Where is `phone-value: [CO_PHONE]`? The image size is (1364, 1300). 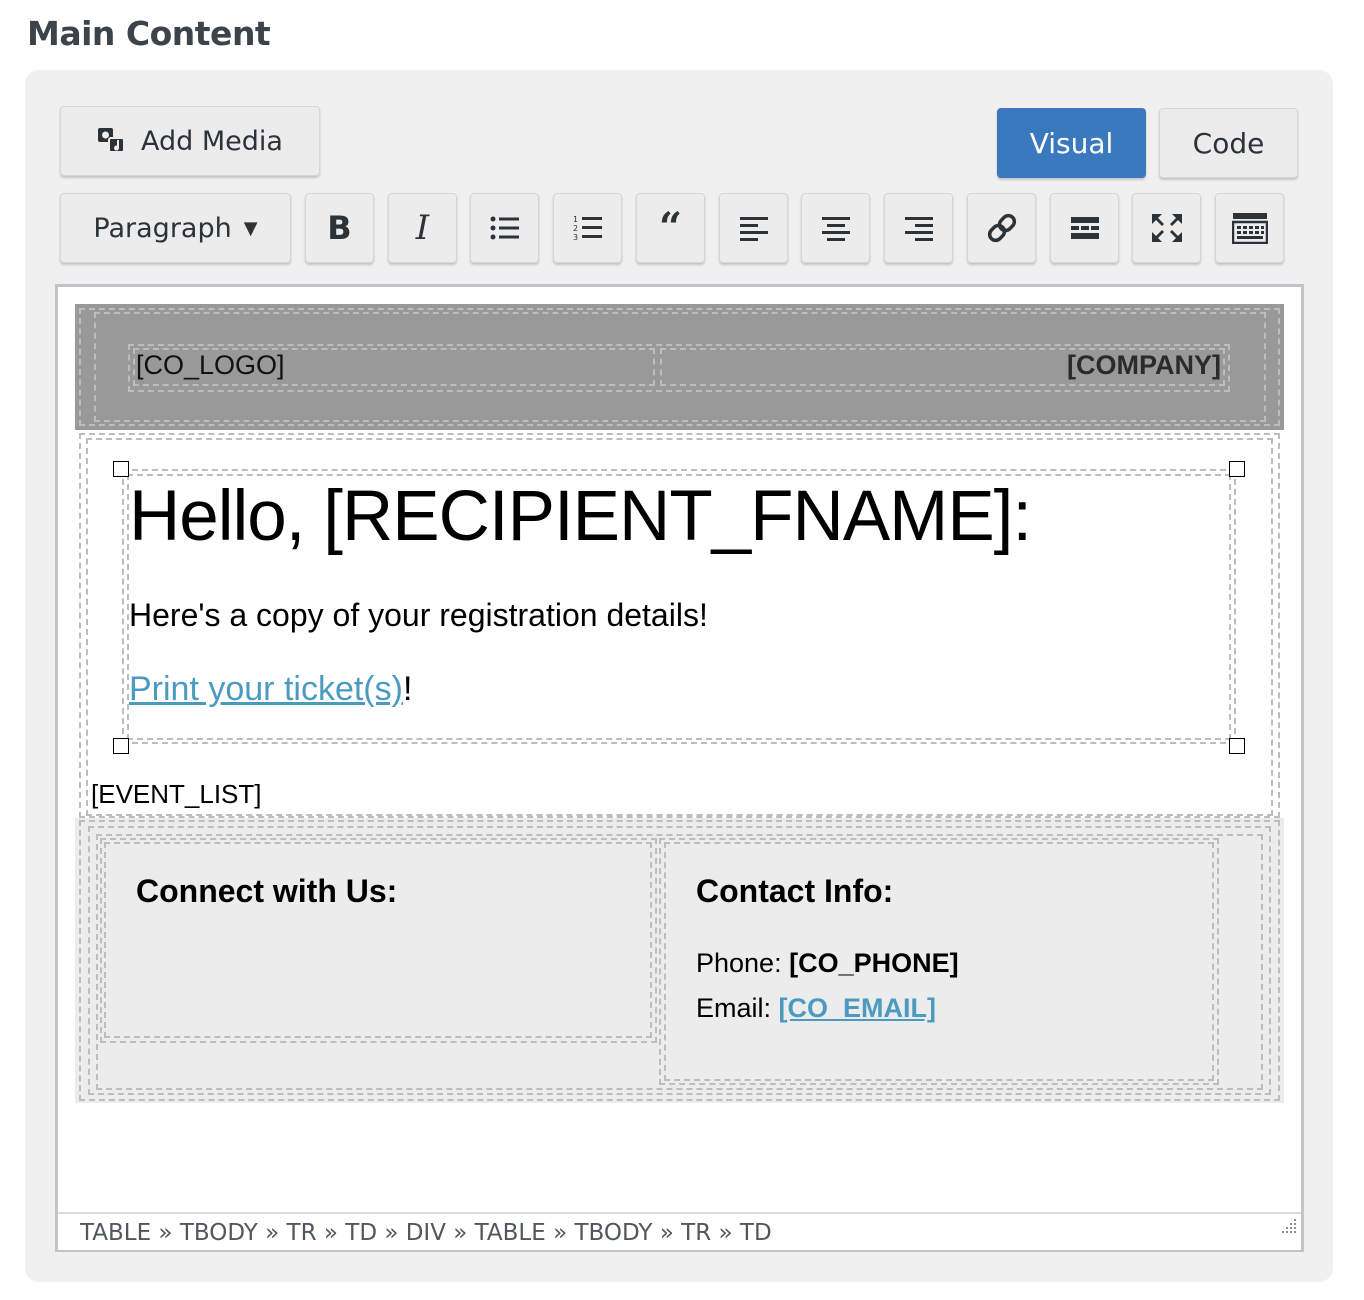
phone-value: [CO_PHONE] is located at coordinates (874, 963).